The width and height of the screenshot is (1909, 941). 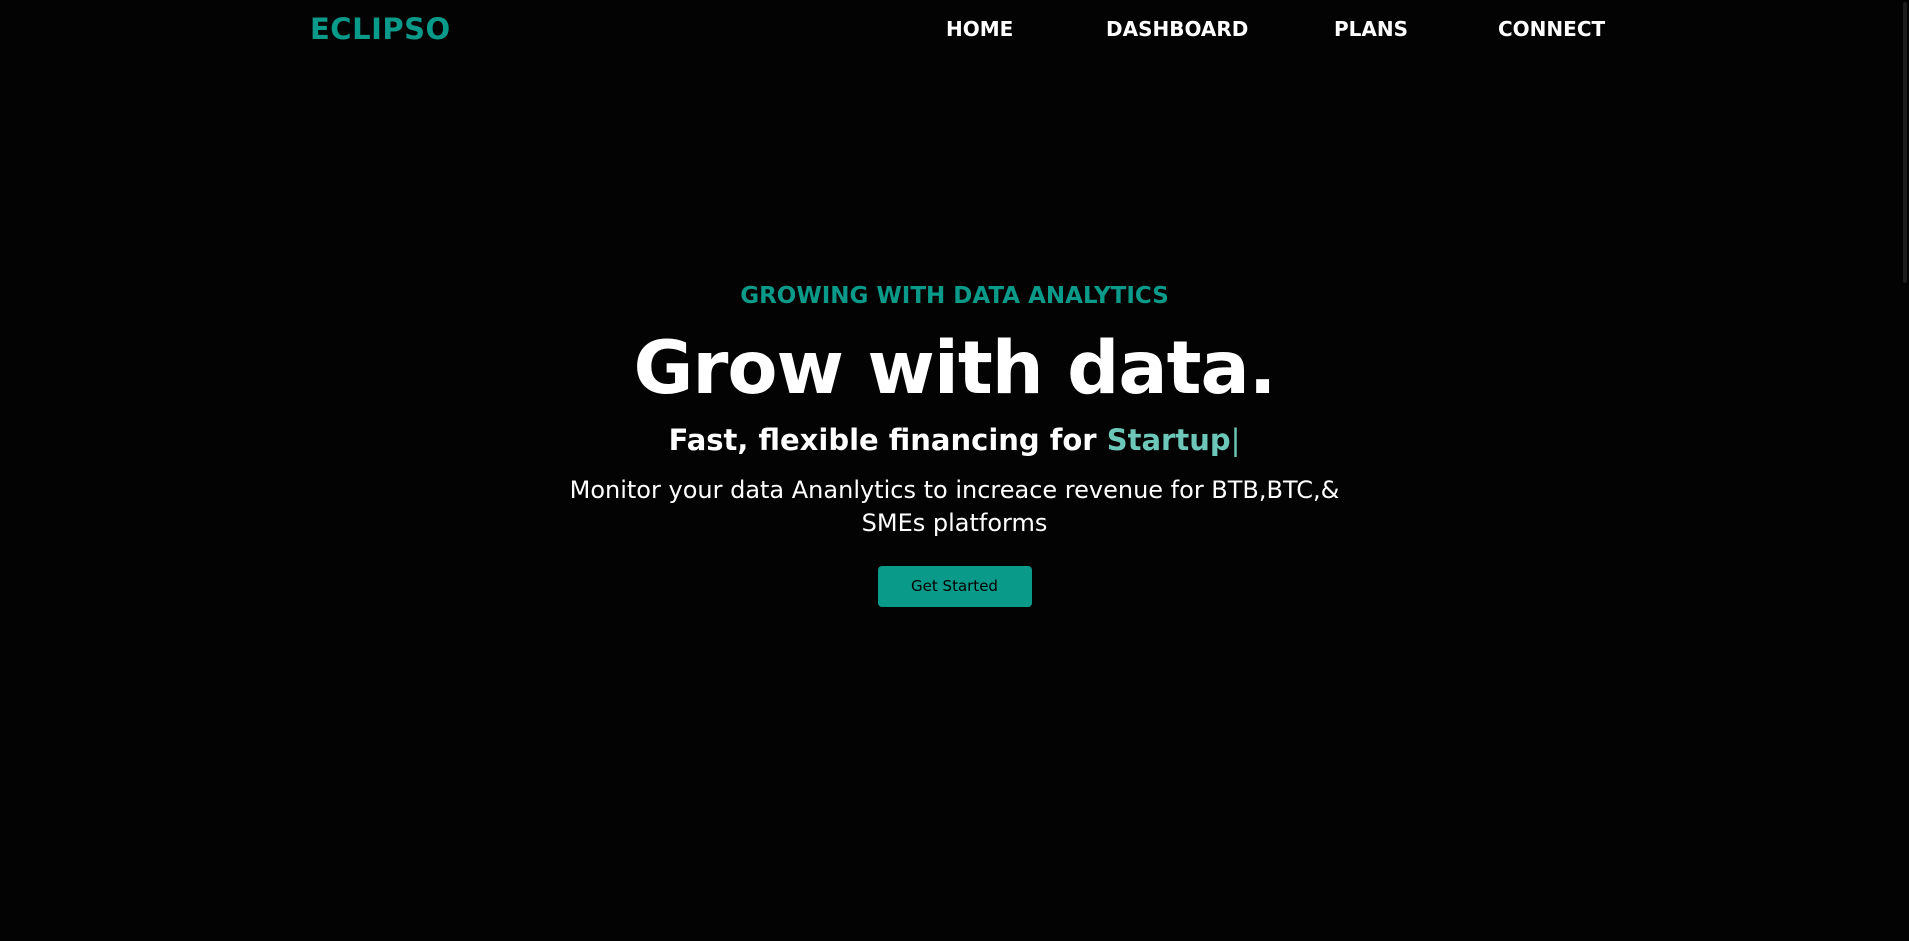 What do you see at coordinates (1235, 440) in the screenshot?
I see `typing-cursor: |` at bounding box center [1235, 440].